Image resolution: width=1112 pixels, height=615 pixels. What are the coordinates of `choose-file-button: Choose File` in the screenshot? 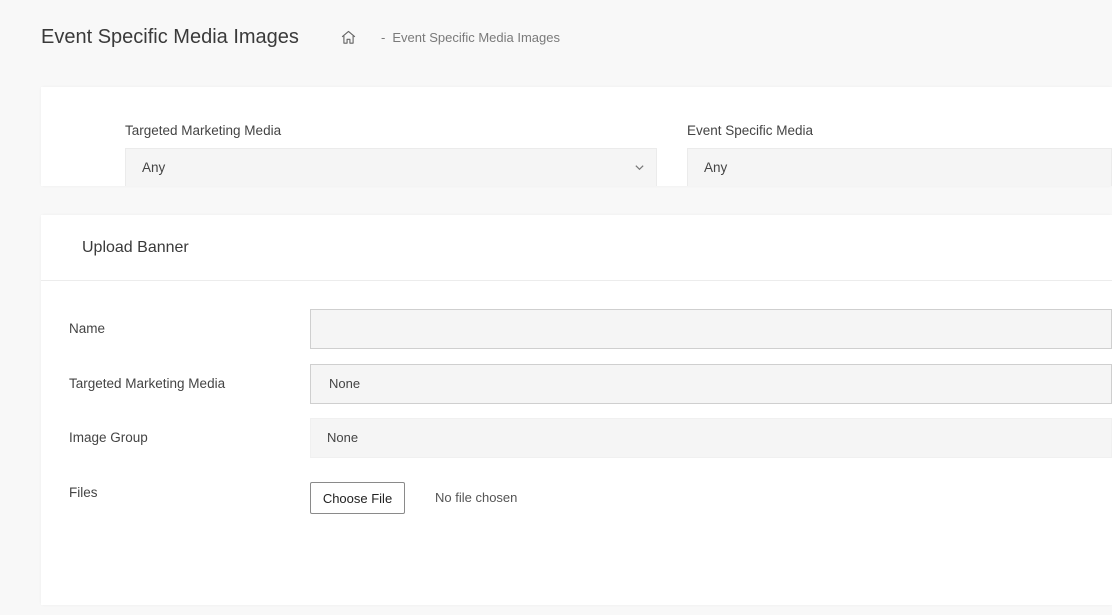 It's located at (357, 498).